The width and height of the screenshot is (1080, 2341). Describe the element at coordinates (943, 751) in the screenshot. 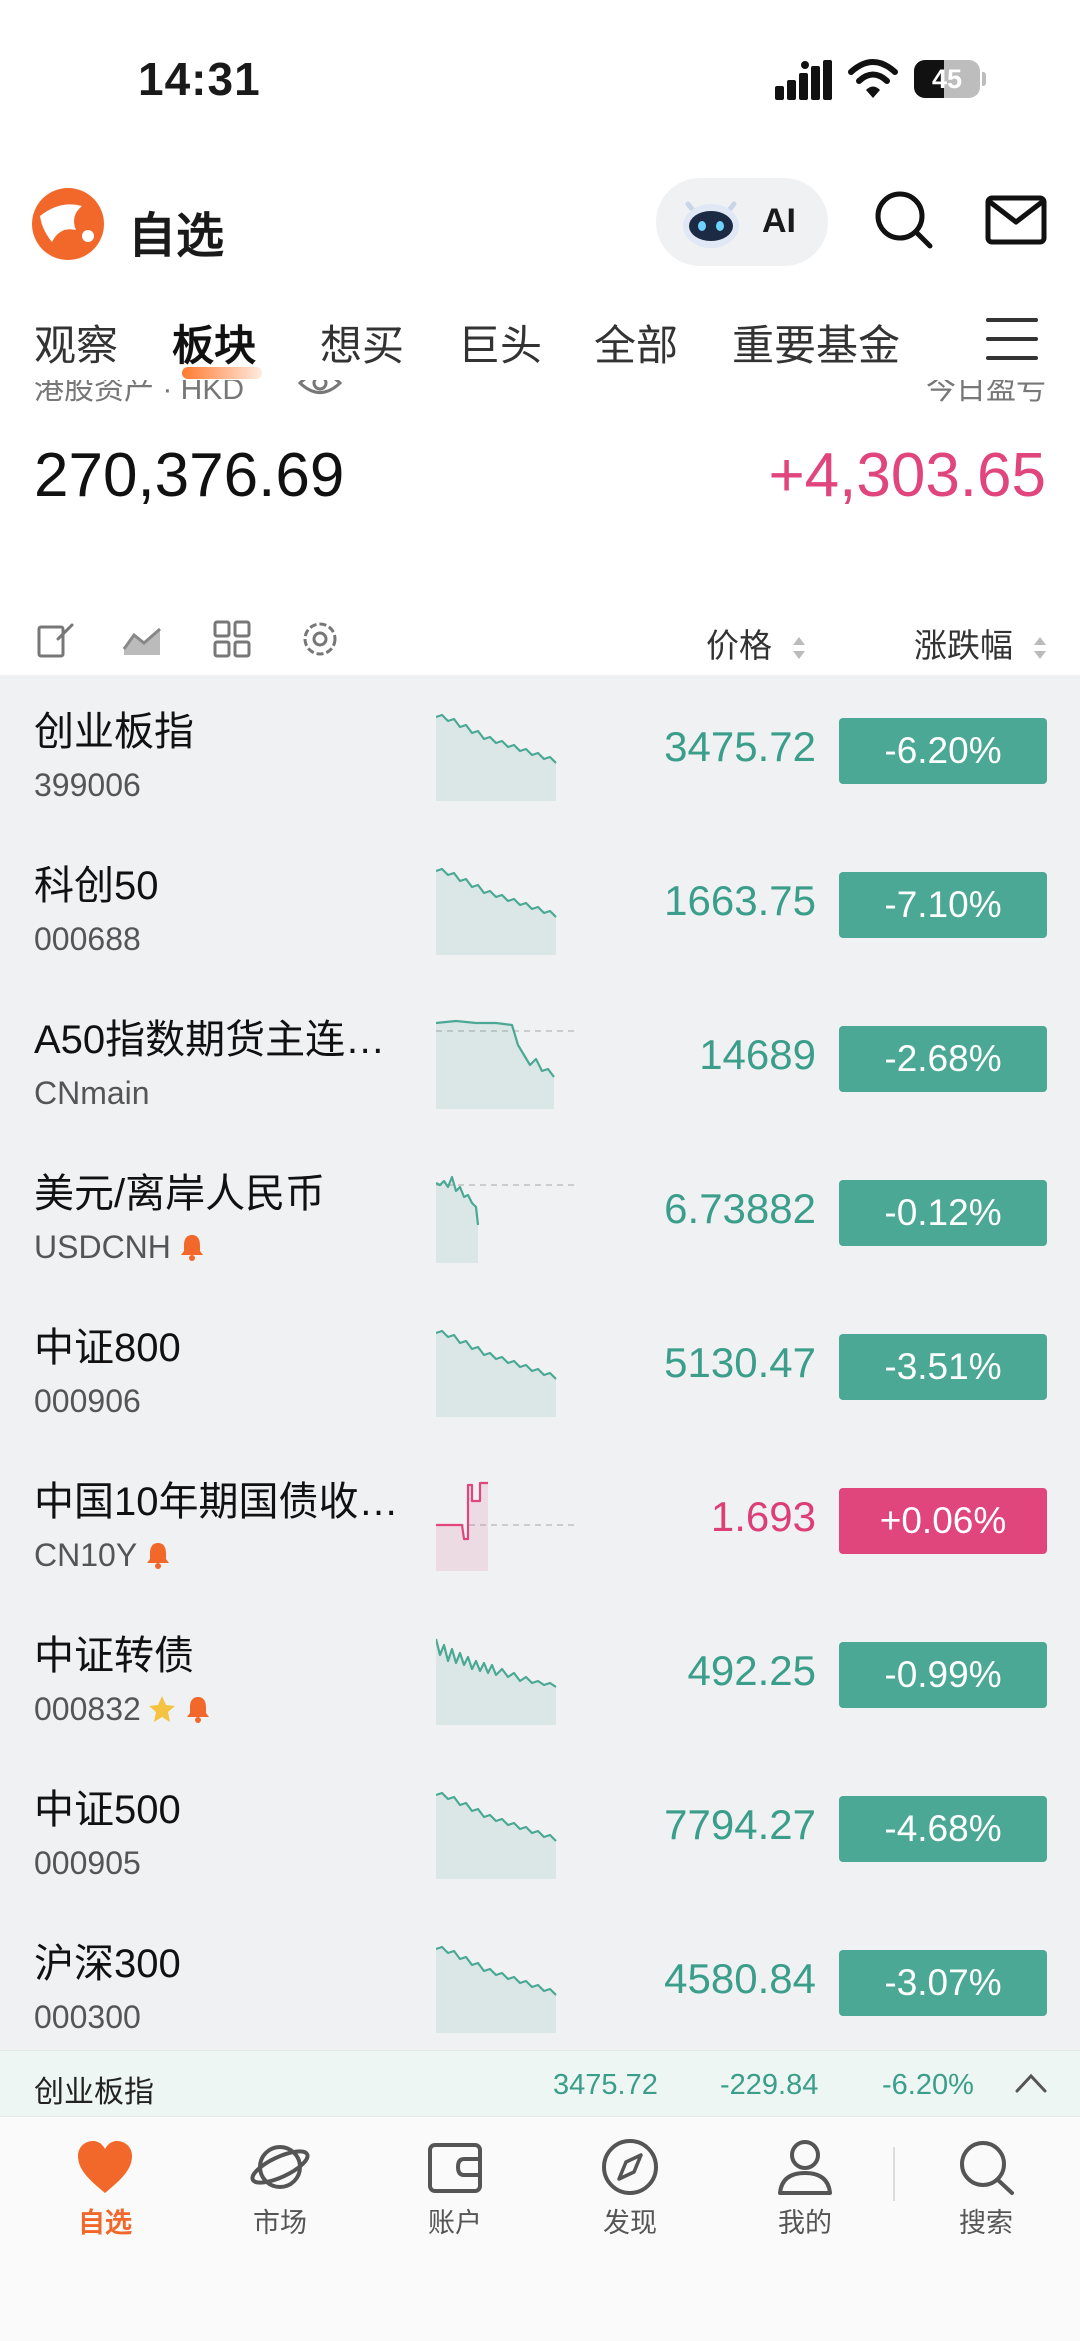

I see `change-badge: -6.20%` at that location.